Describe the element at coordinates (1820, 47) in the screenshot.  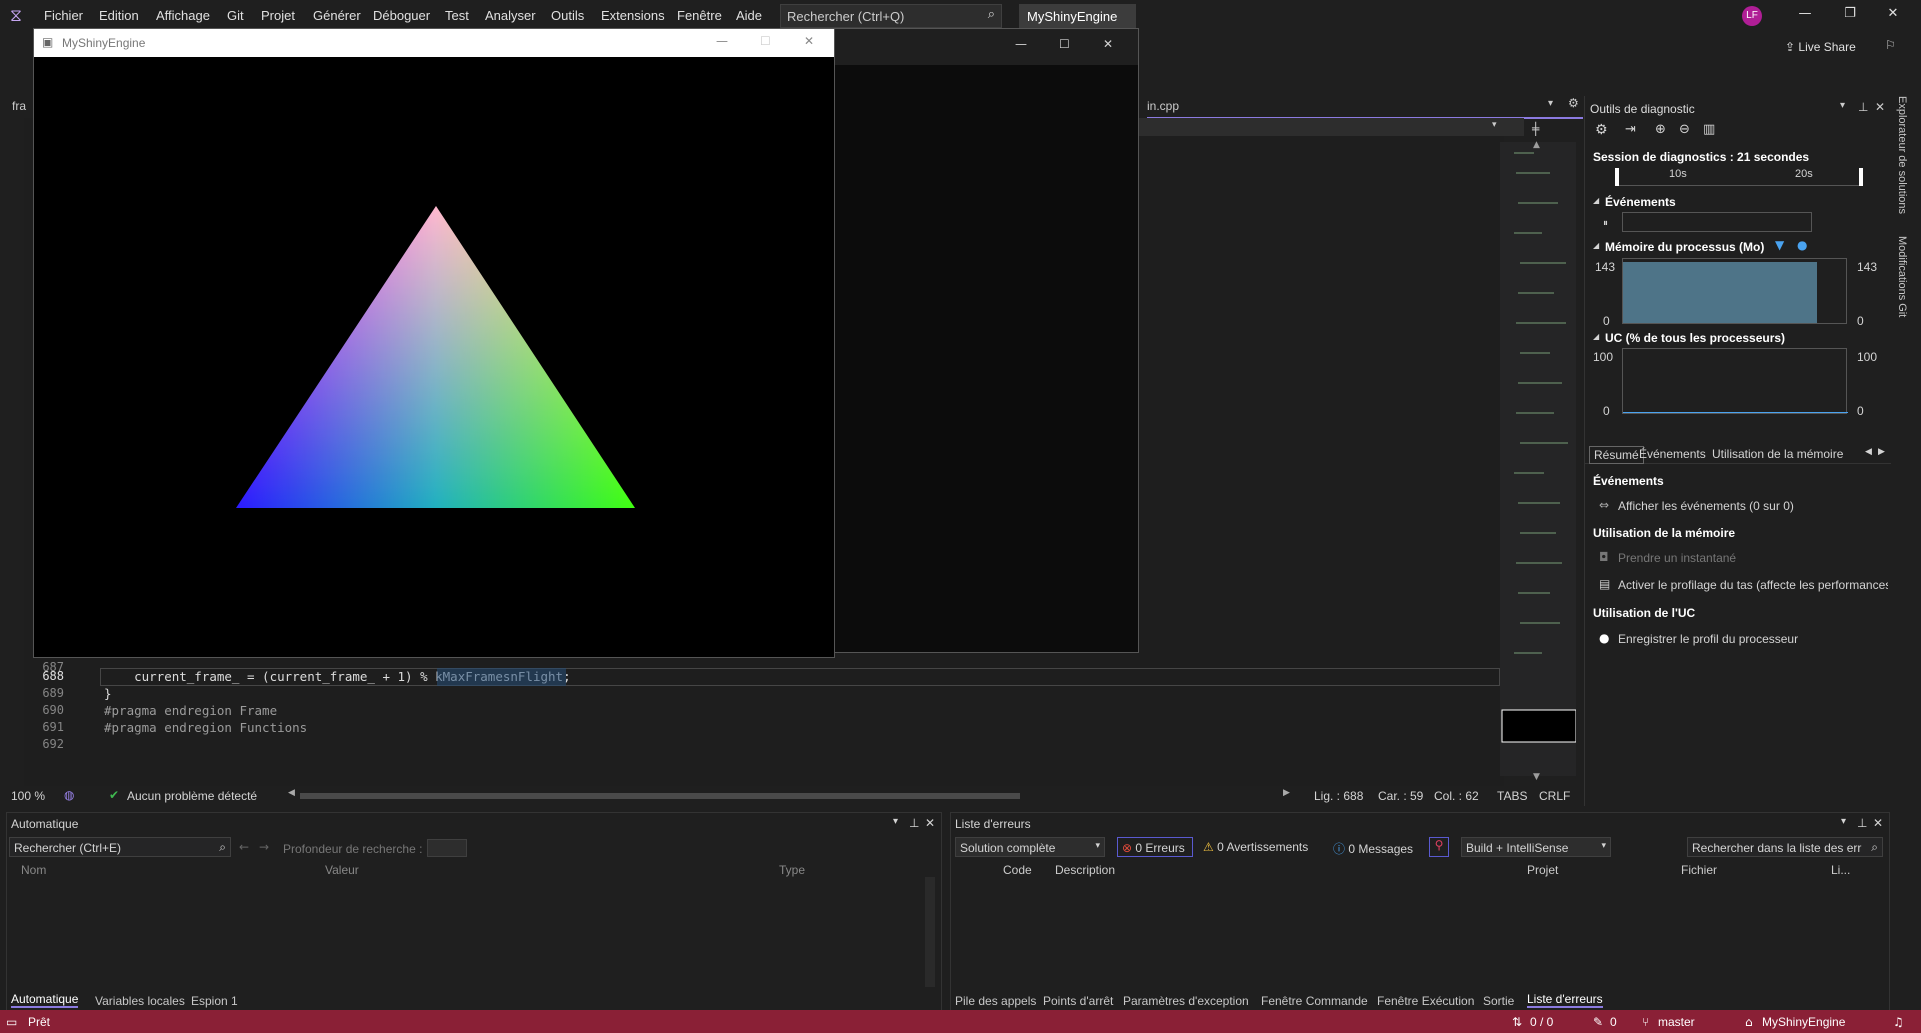
I see `live-share-button: ⇪ Live Share` at that location.